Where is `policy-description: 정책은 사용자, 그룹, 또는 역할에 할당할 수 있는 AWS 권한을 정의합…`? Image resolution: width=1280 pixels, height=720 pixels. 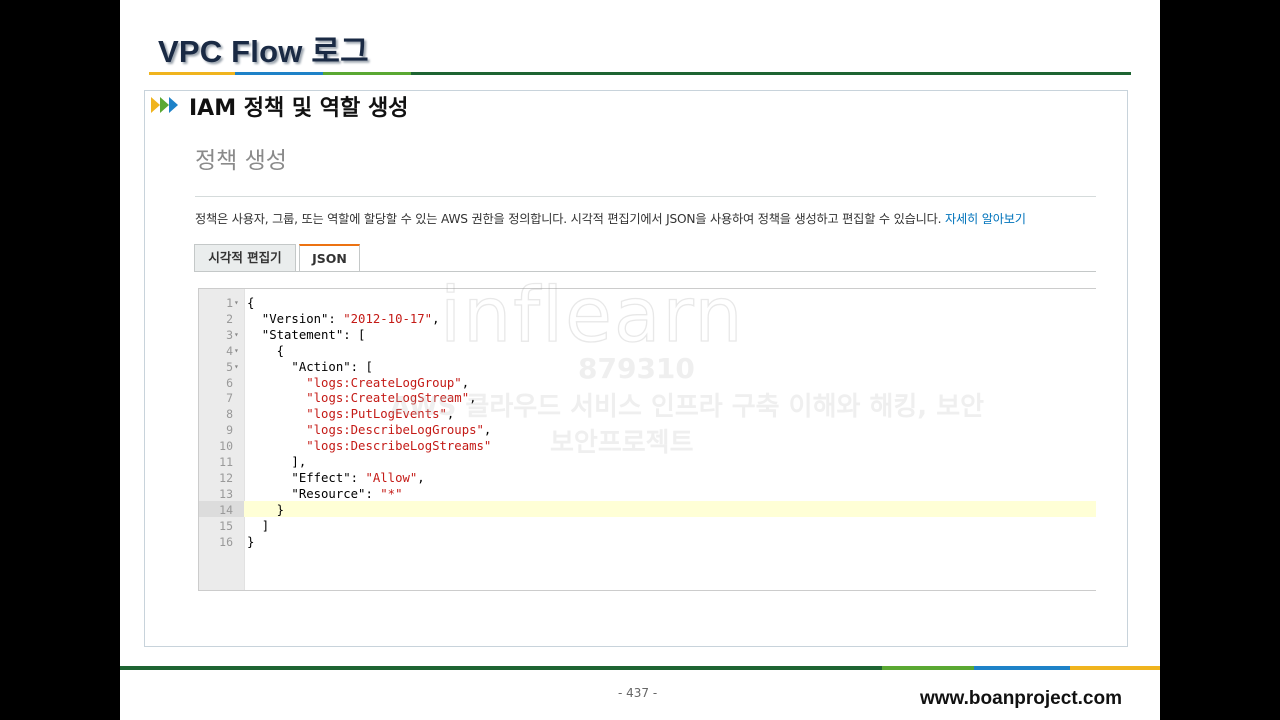 policy-description: 정책은 사용자, 그룹, 또는 역할에 할당할 수 있는 AWS 권한을 정의합… is located at coordinates (610, 218).